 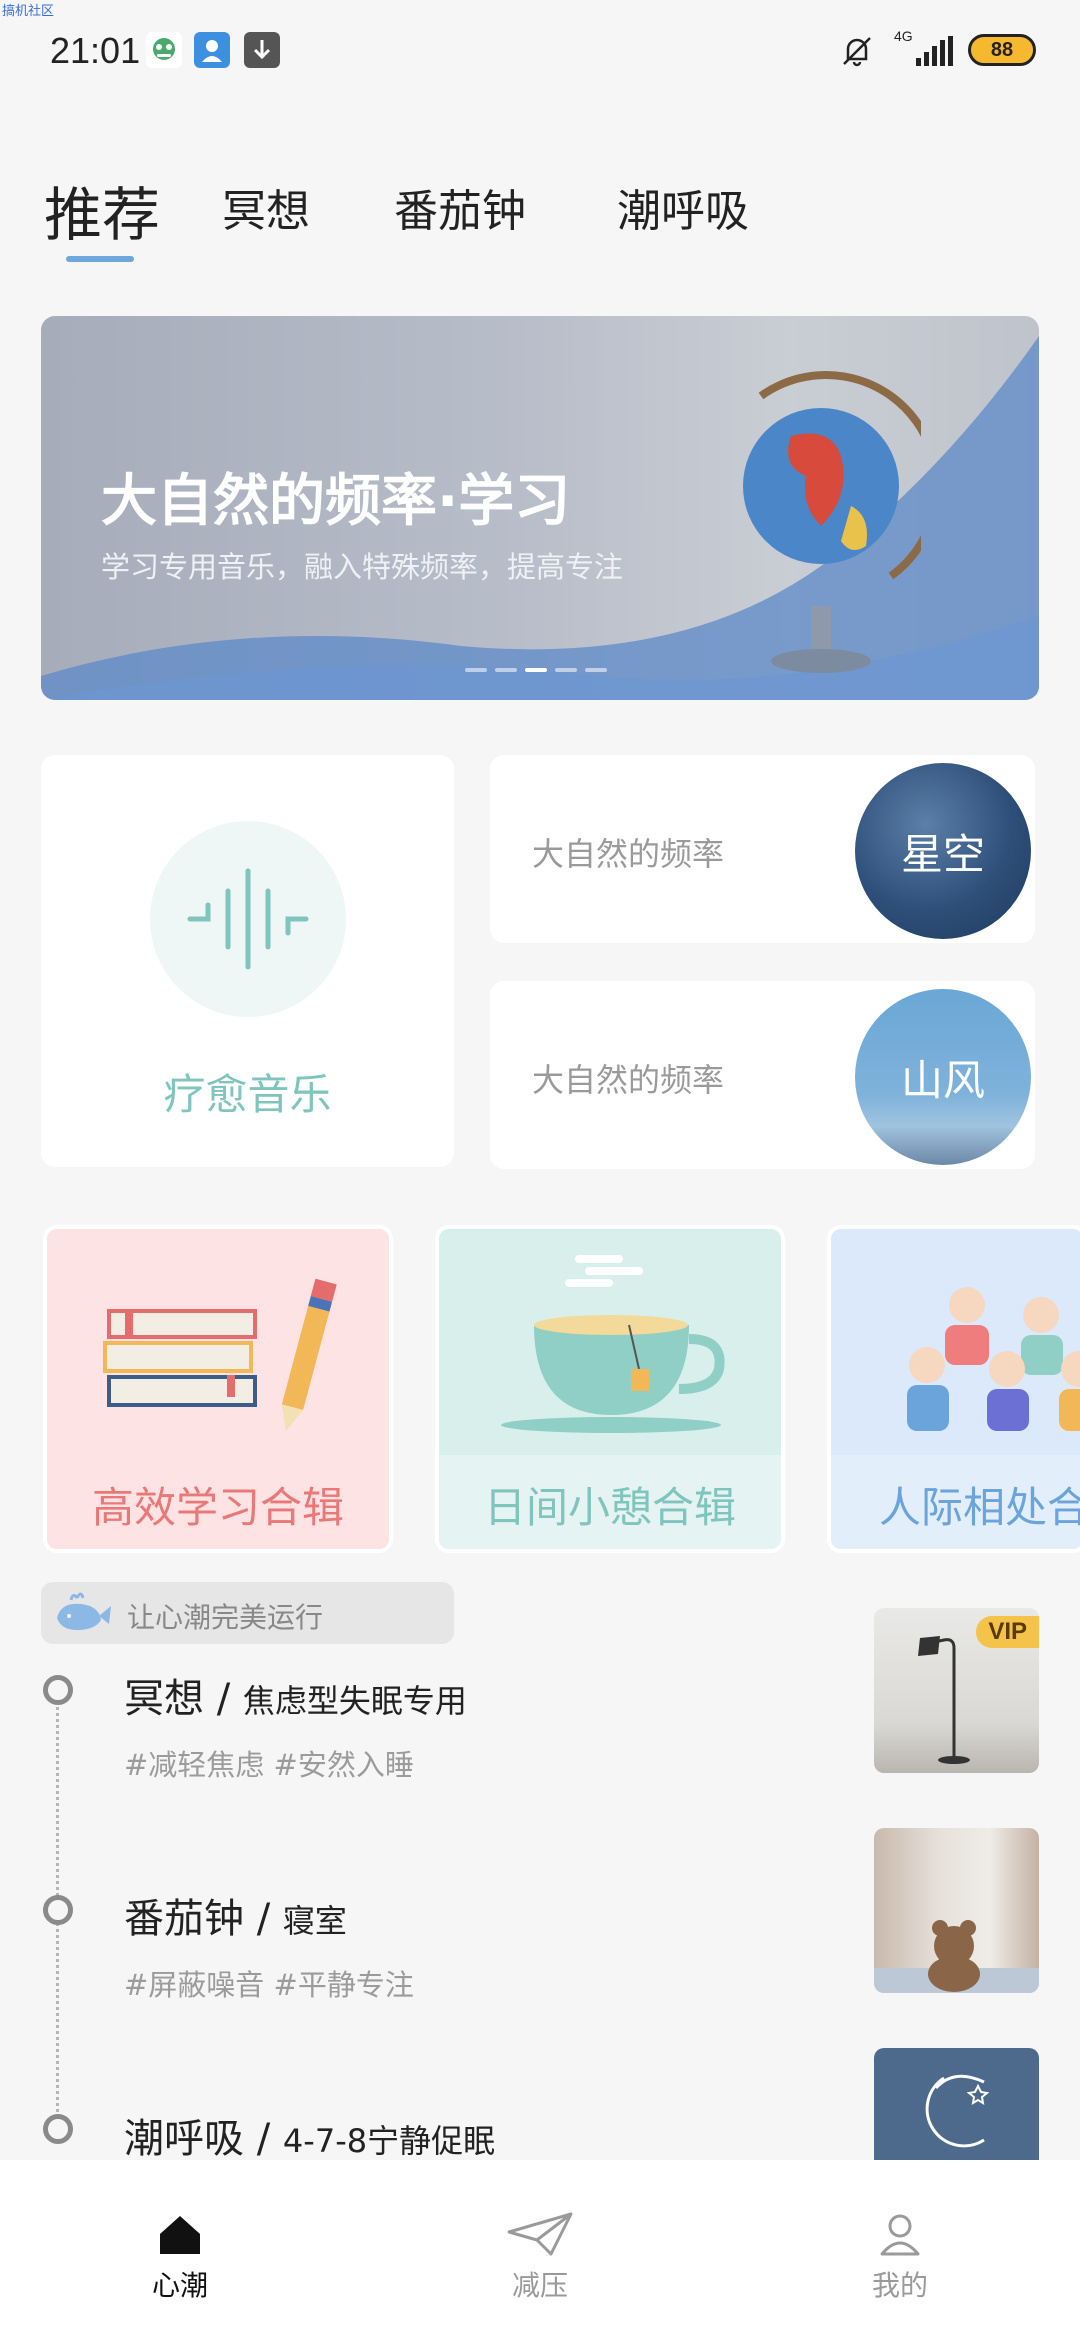 I want to click on timeline-thumbnail-lamp: VIP, so click(x=956, y=1690).